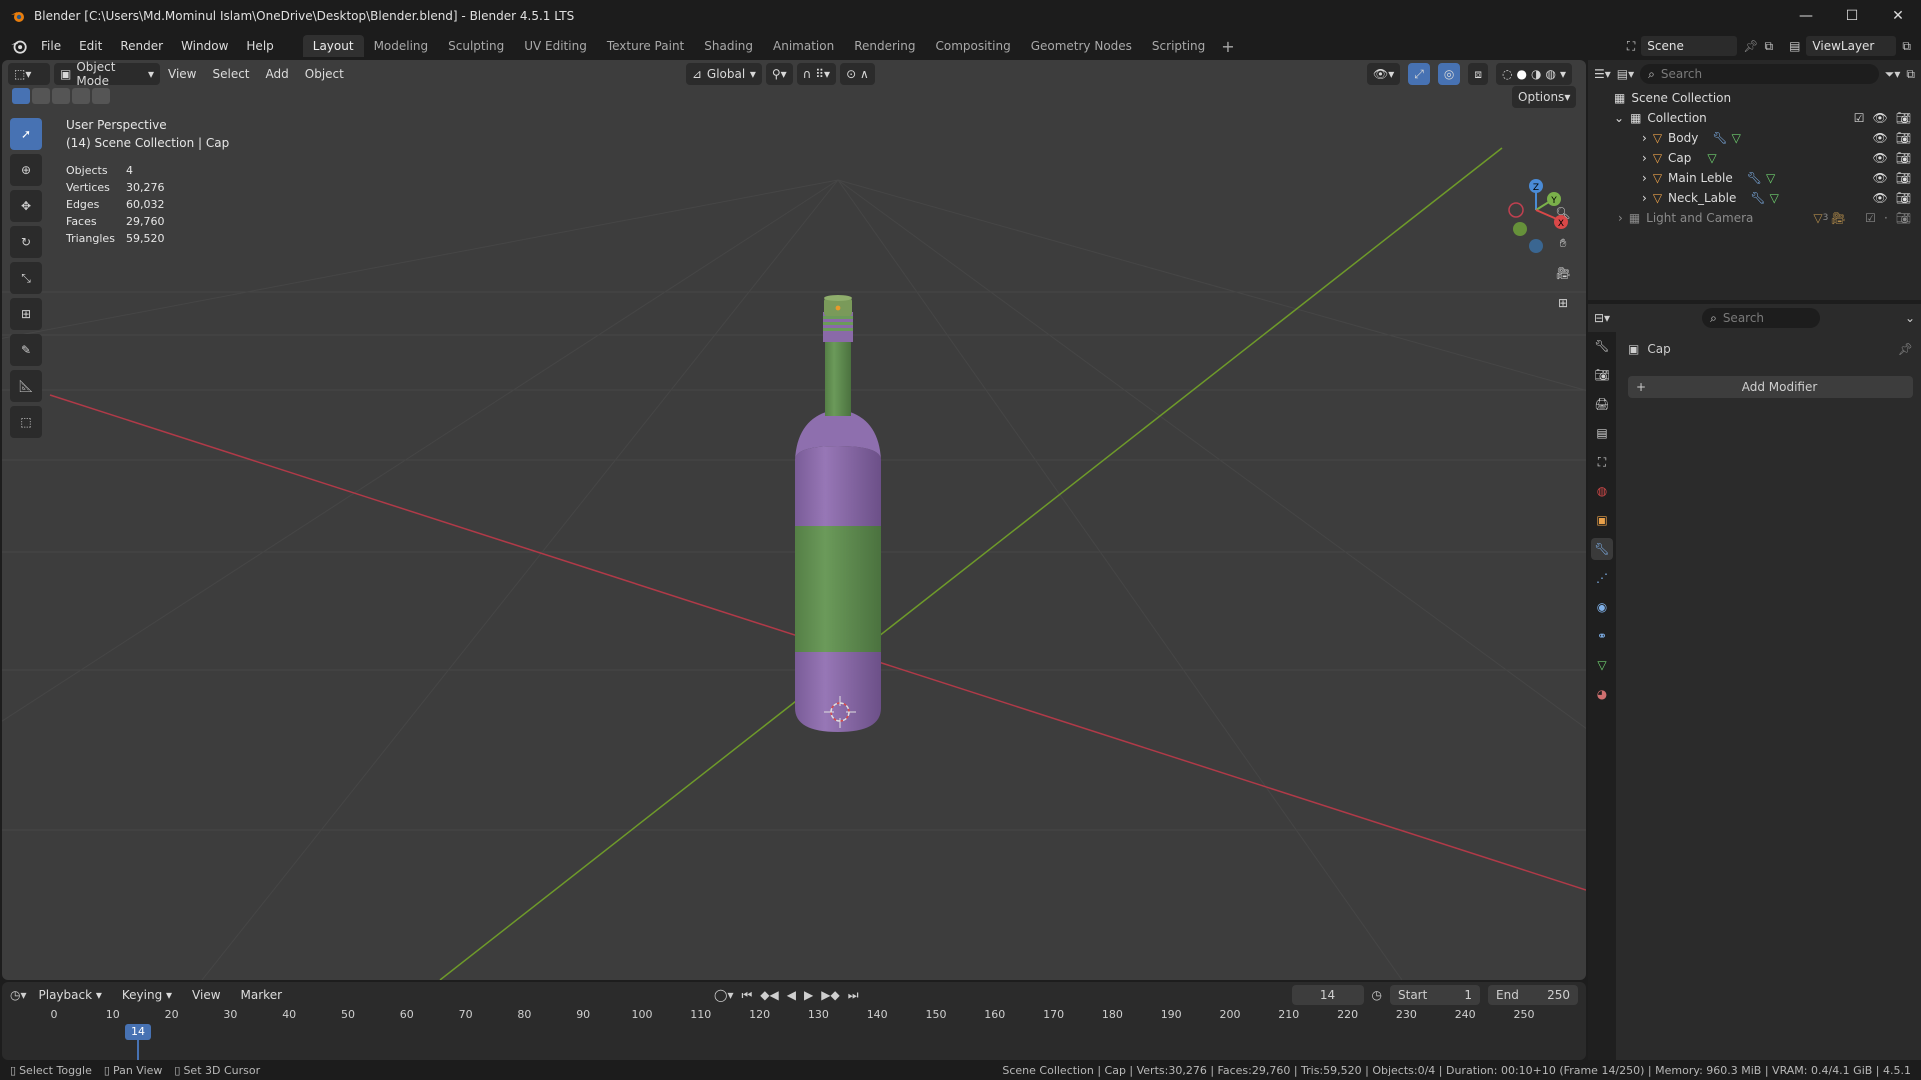 The height and width of the screenshot is (1080, 1921). I want to click on outliner-collection: ⌄ ▦ Collection ☑ 👁︎ 📷︎, so click(1754, 118).